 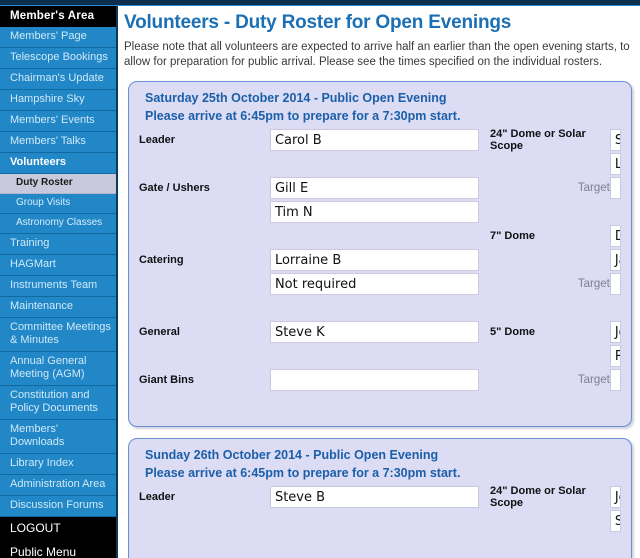 I want to click on sidebar-item-volunteers: Volunteers, so click(x=58, y=163).